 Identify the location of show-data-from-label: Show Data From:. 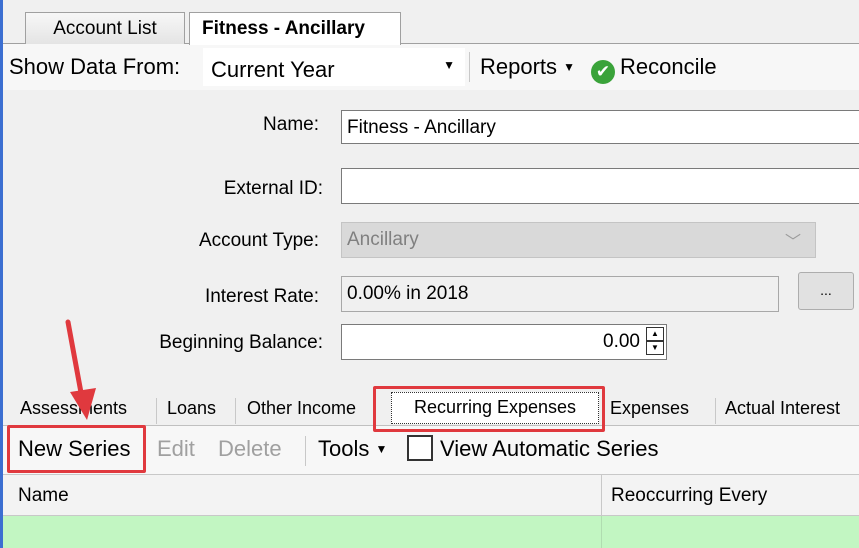
(95, 66).